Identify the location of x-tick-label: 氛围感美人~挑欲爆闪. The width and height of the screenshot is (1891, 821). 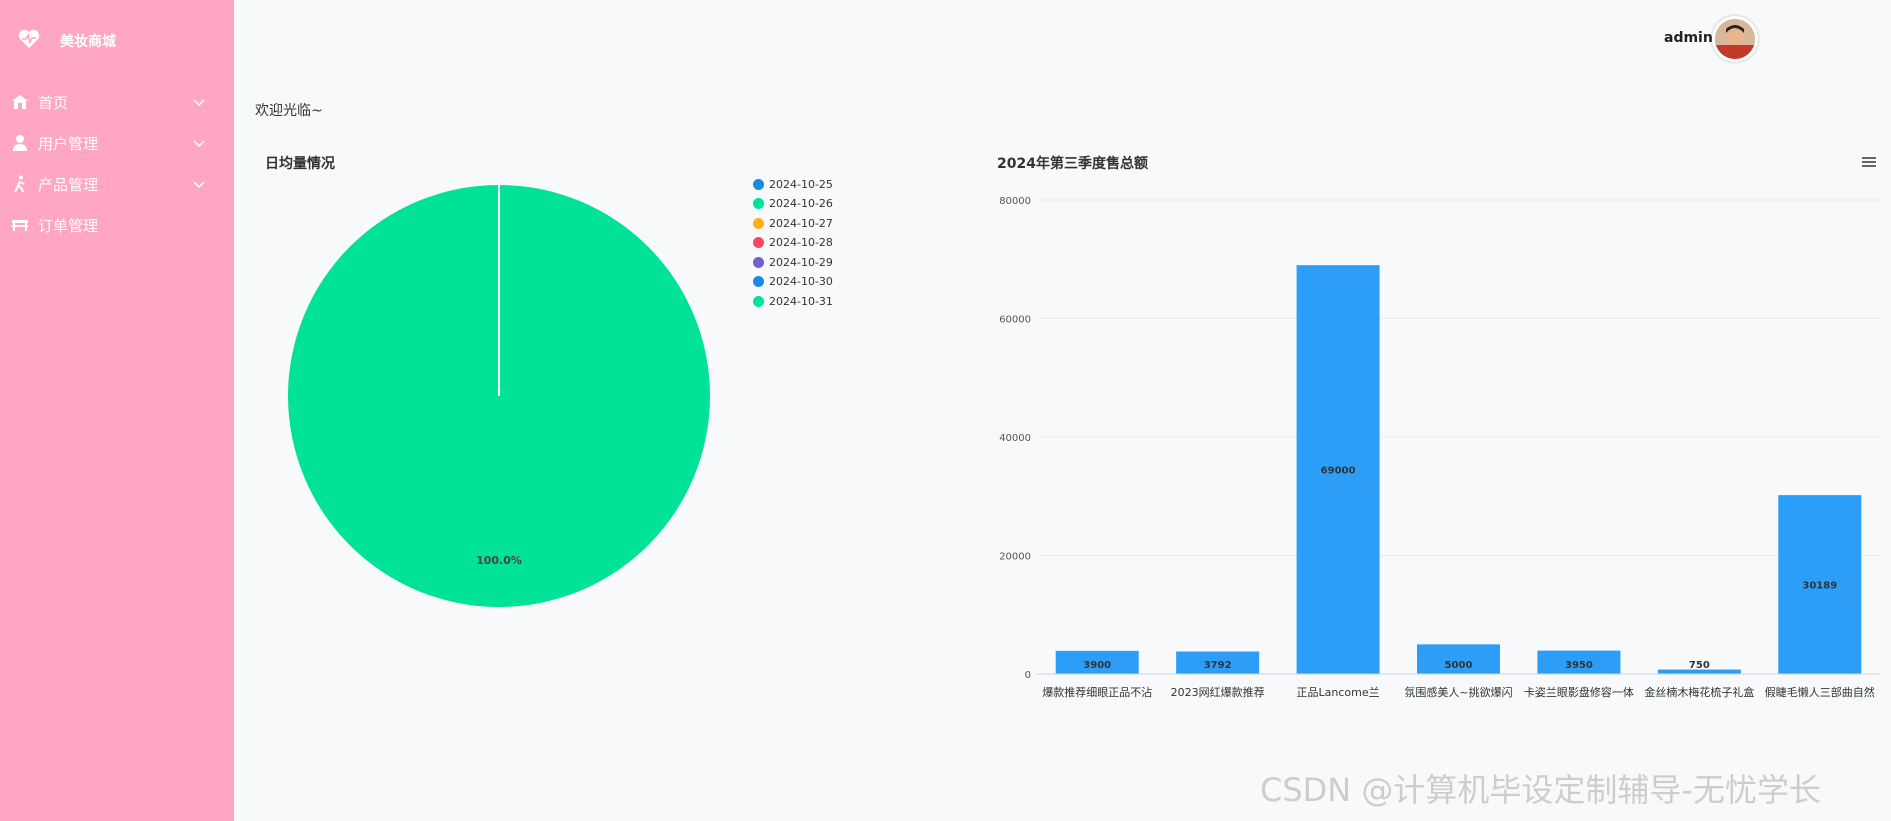
(1458, 692).